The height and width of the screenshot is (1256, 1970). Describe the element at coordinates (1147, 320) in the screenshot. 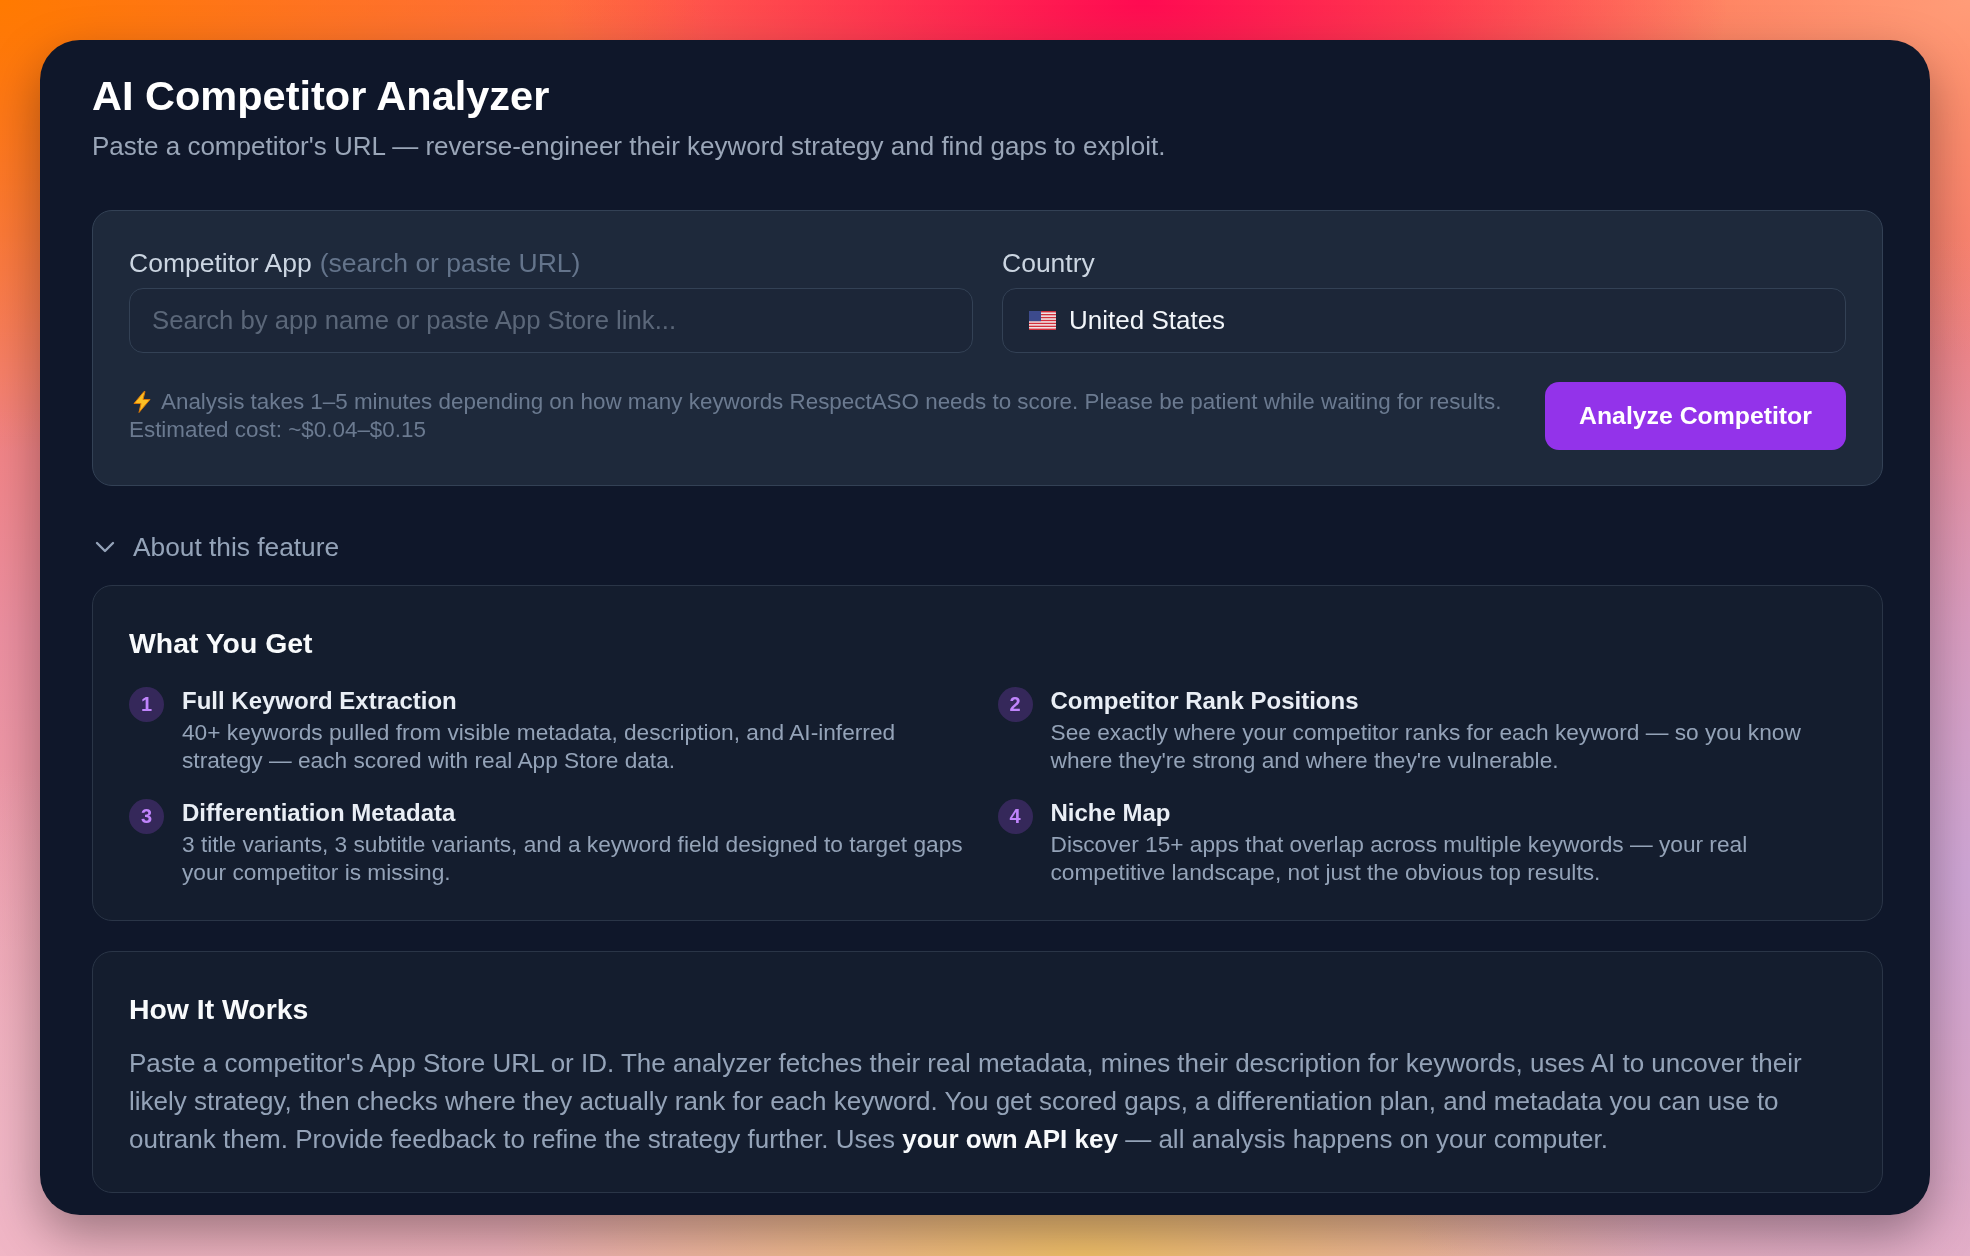

I see `country-value: United States` at that location.